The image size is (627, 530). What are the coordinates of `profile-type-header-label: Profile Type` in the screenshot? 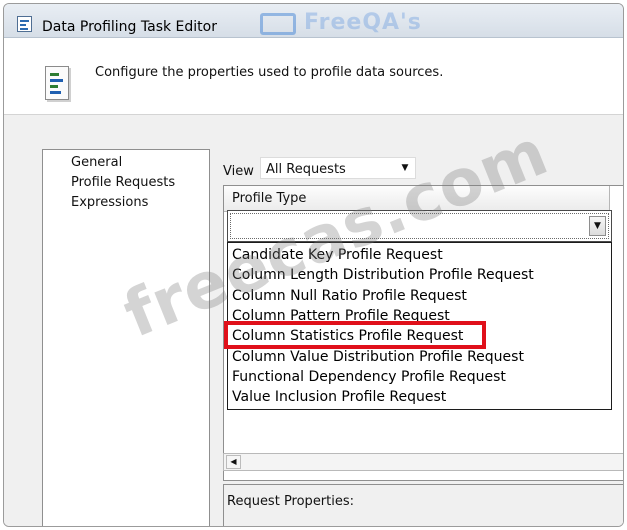 It's located at (269, 198).